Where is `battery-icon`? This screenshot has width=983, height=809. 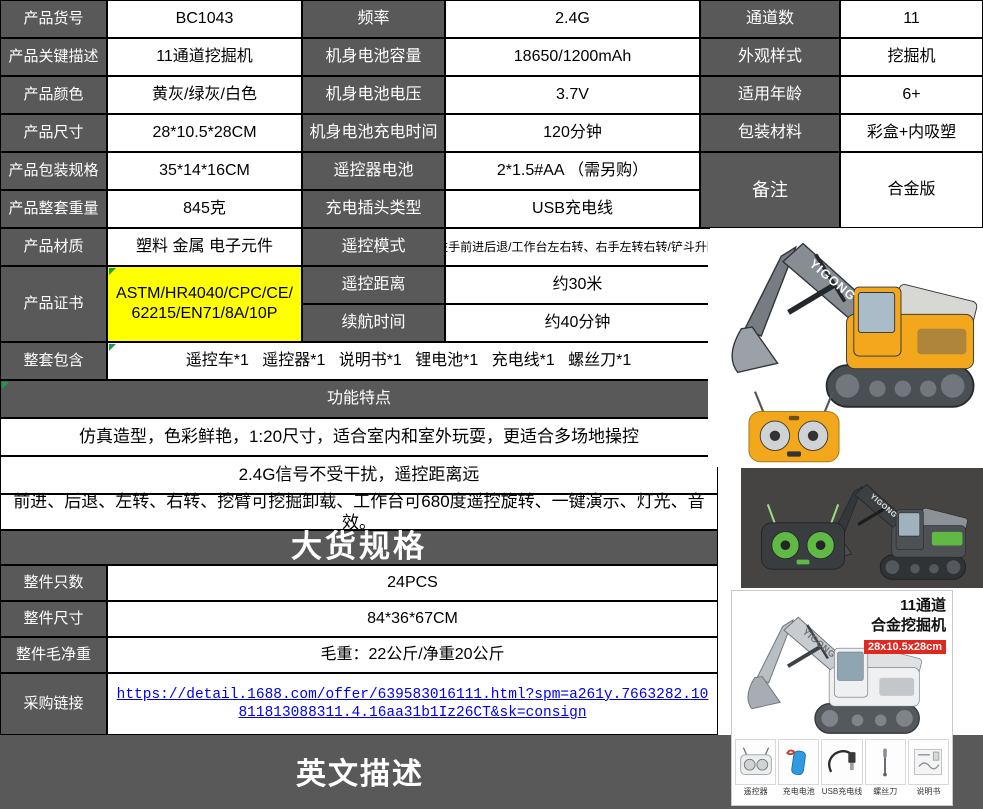 battery-icon is located at coordinates (799, 762).